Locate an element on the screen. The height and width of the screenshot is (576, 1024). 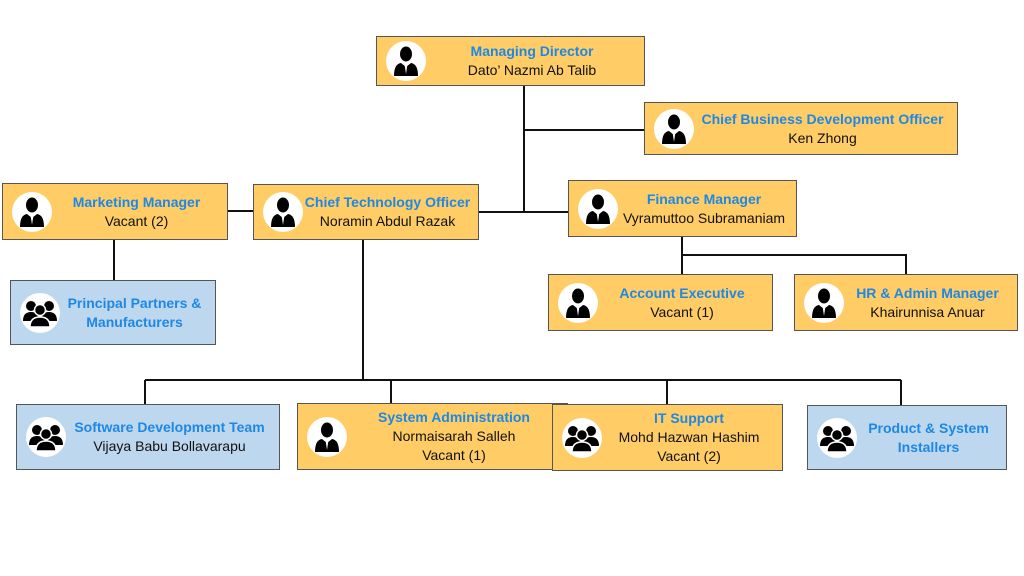
node-text: Managing Director Dato’ Nazmi Ab Talib is located at coordinates (535, 61).